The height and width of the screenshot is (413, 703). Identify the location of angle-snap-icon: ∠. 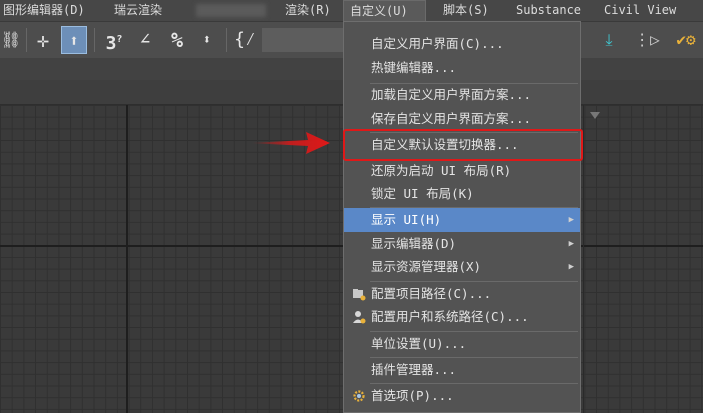
(145, 40).